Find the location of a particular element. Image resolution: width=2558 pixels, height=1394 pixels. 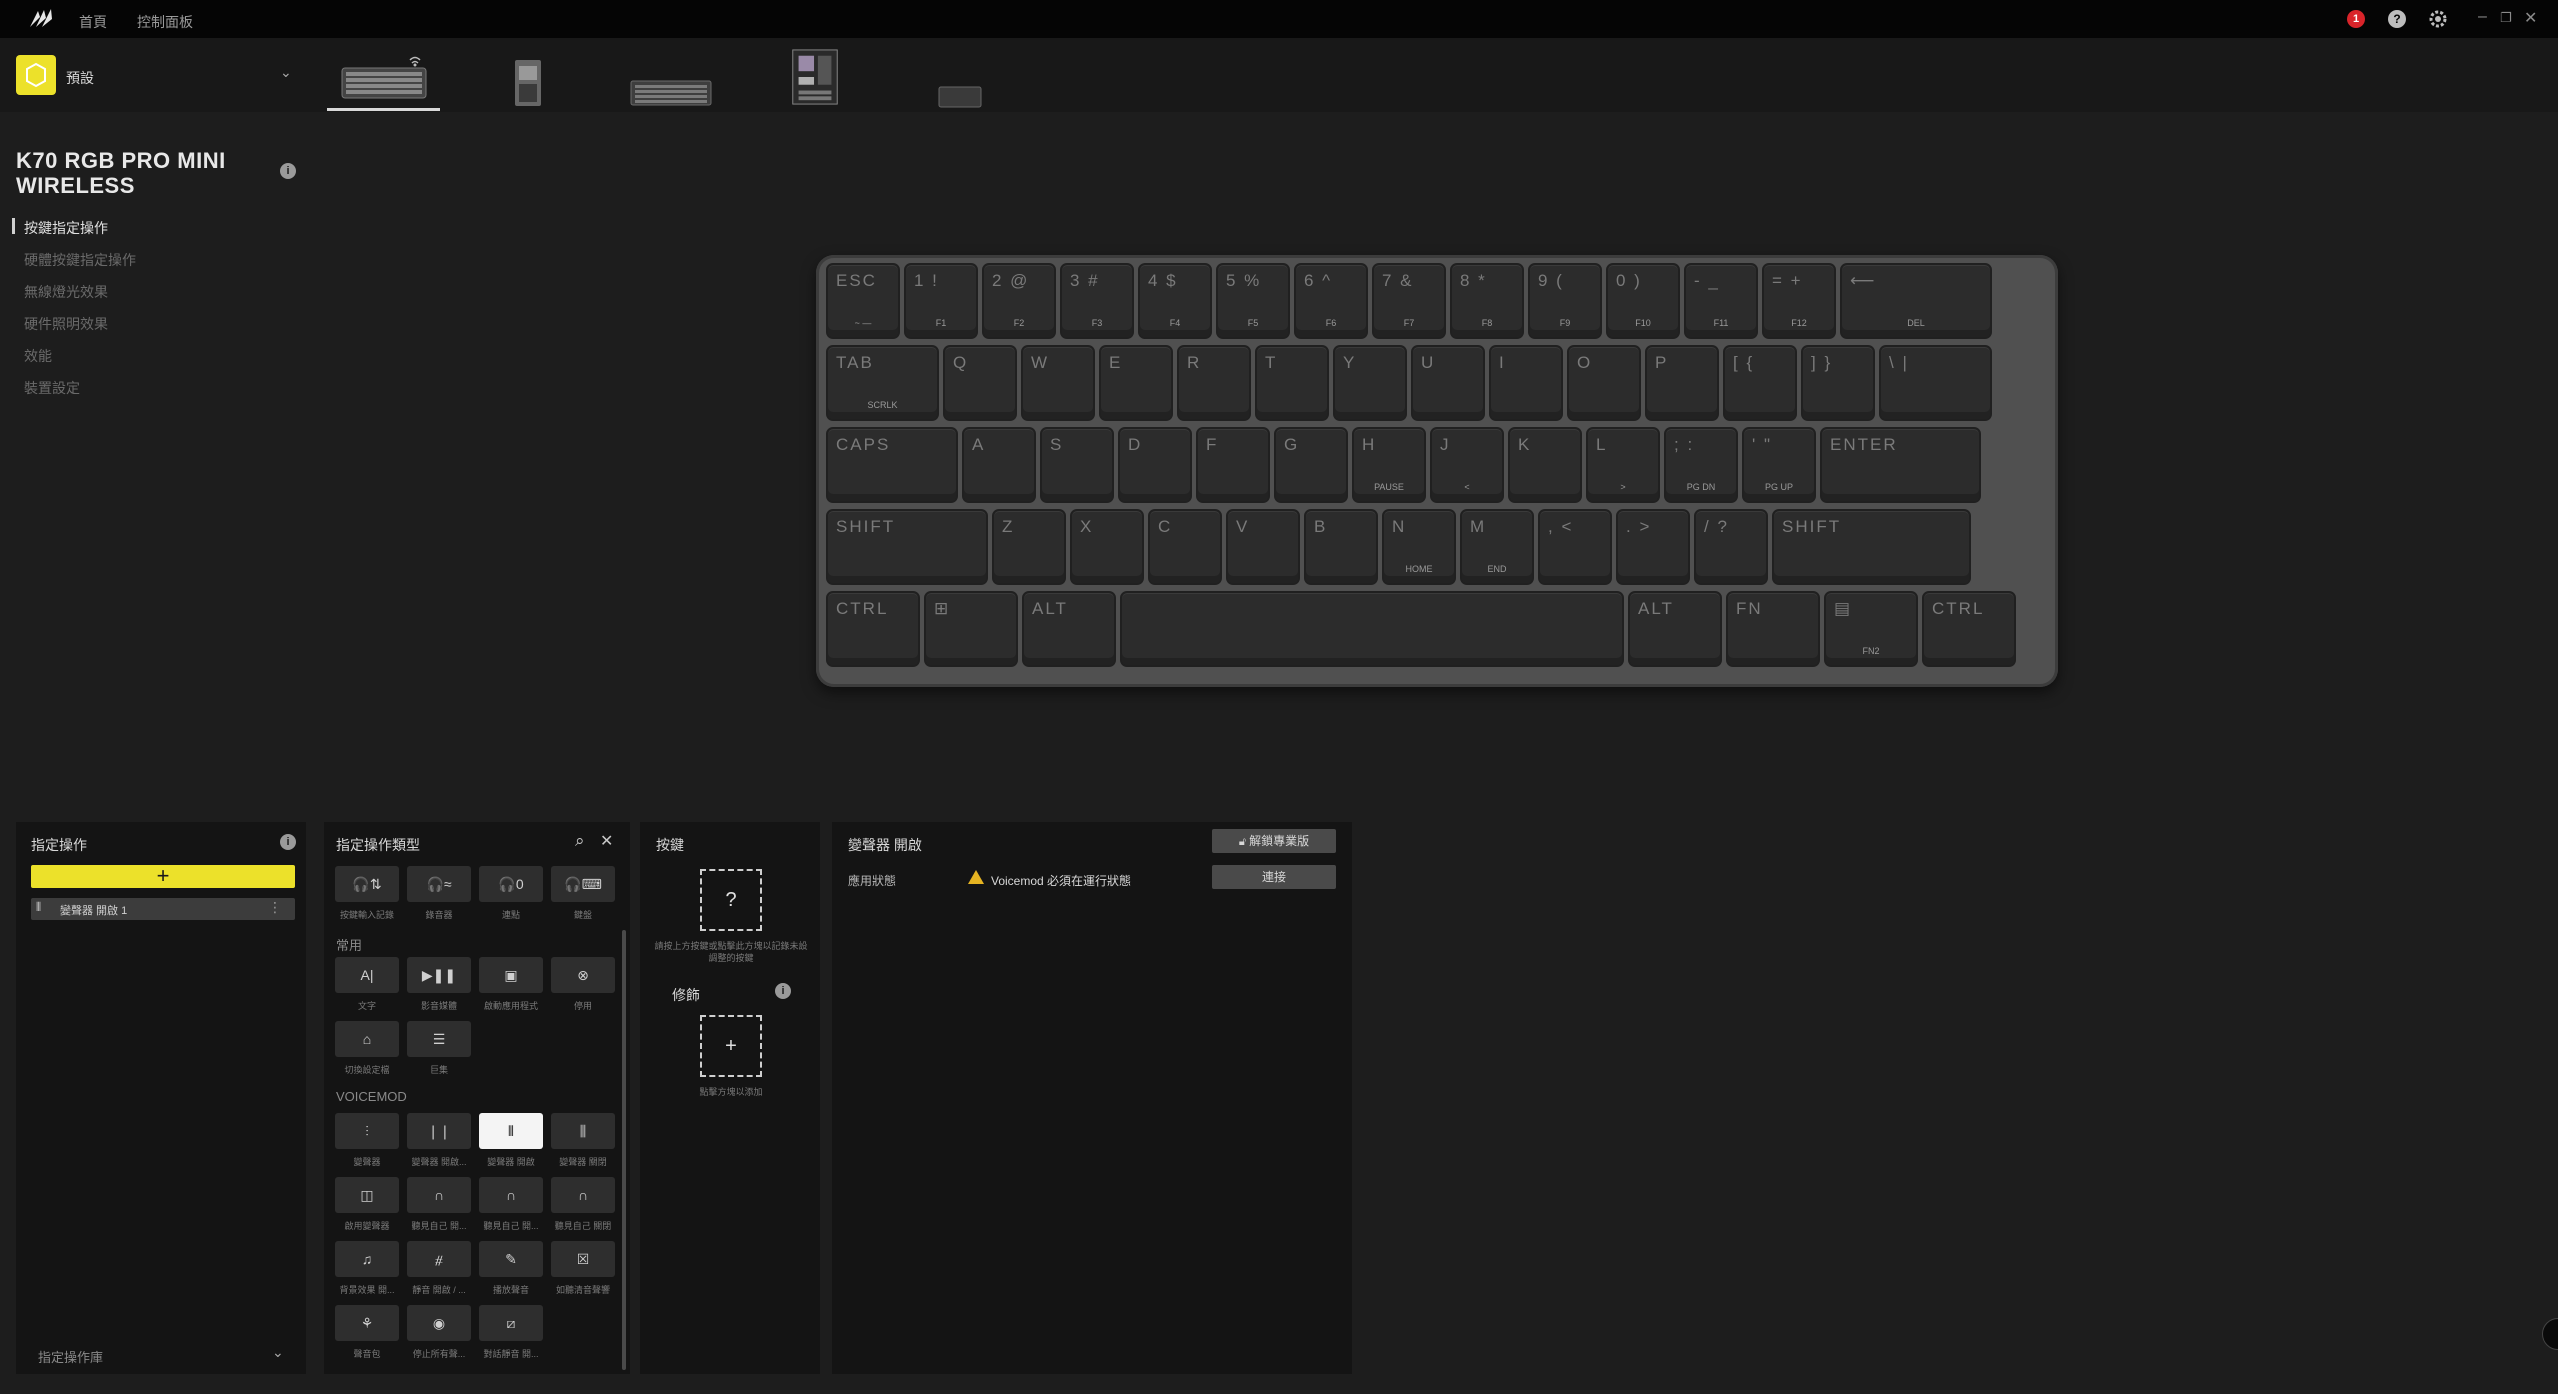

settings-gear-icon is located at coordinates (2438, 19).